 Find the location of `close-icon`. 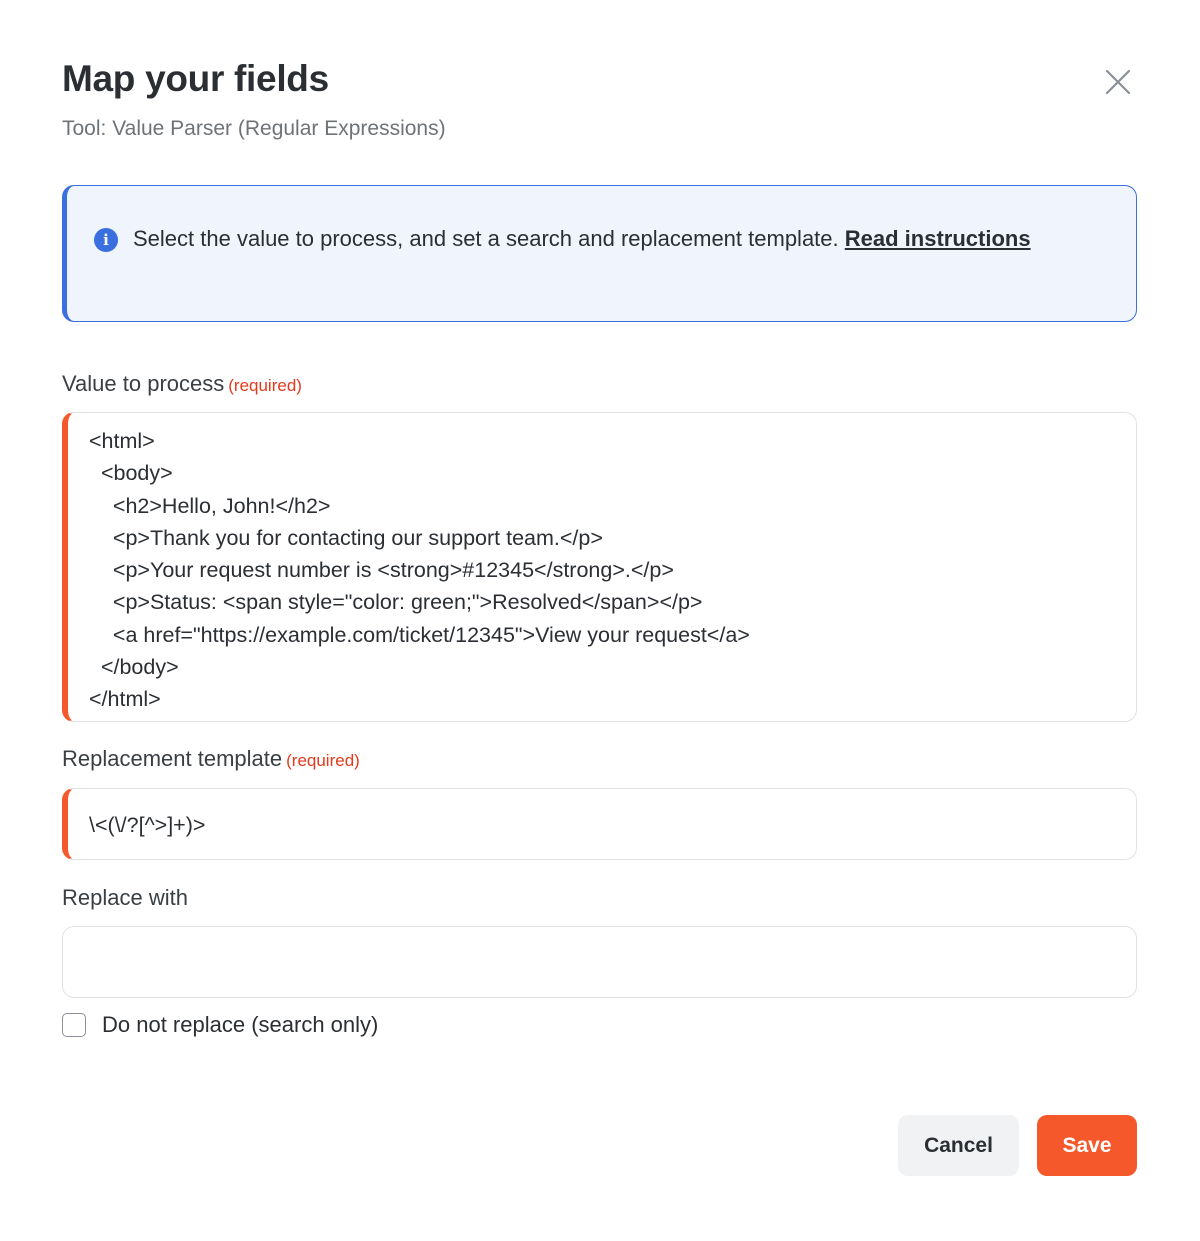

close-icon is located at coordinates (1118, 82).